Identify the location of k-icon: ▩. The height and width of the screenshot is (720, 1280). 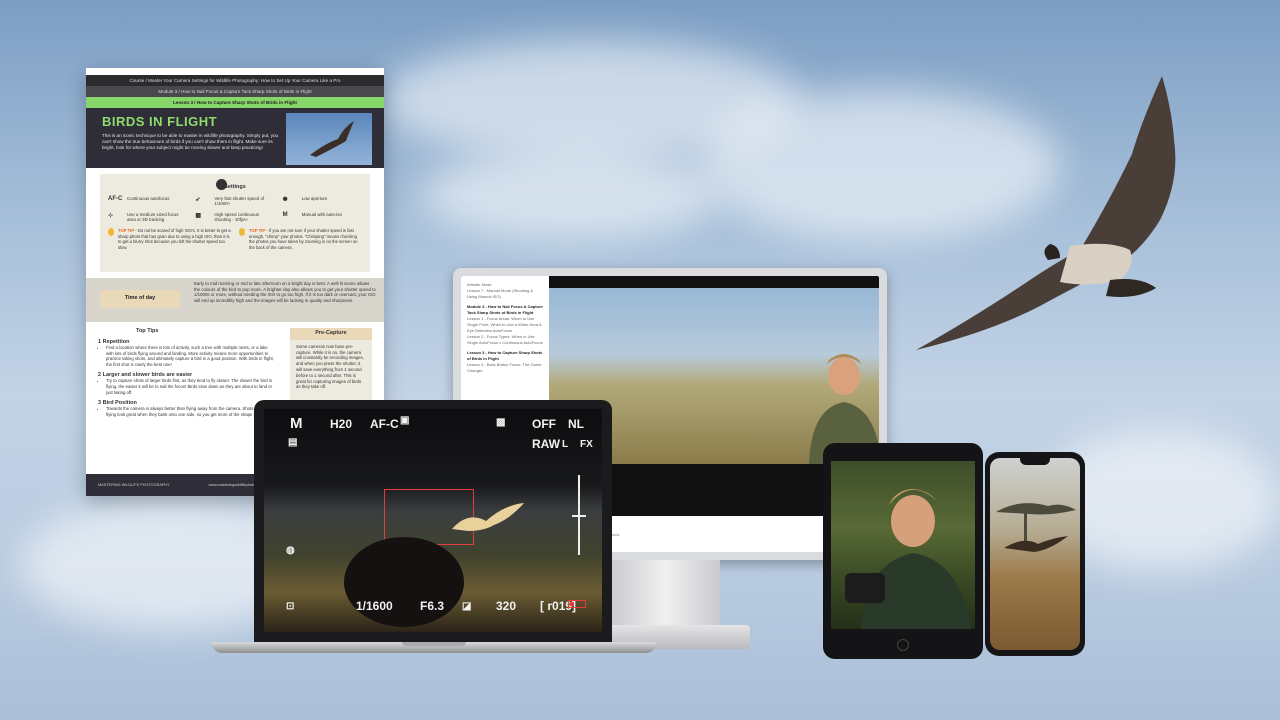
(501, 422).